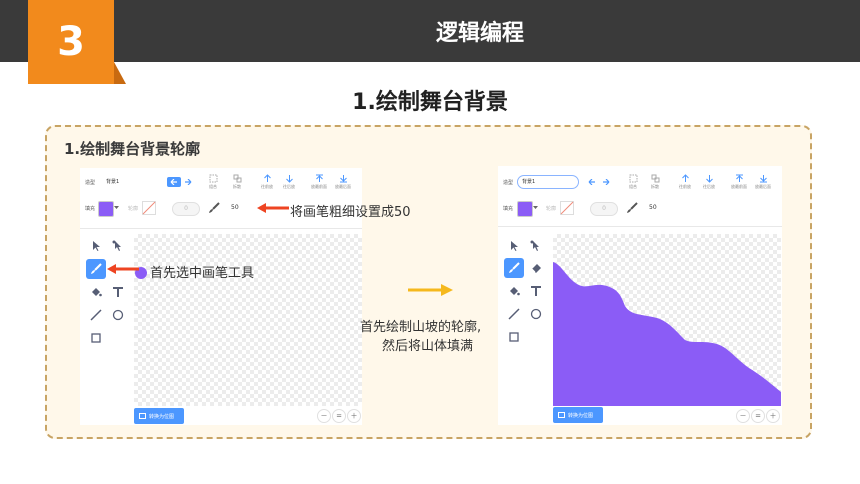 The image size is (860, 484). I want to click on text-icon, so click(536, 291).